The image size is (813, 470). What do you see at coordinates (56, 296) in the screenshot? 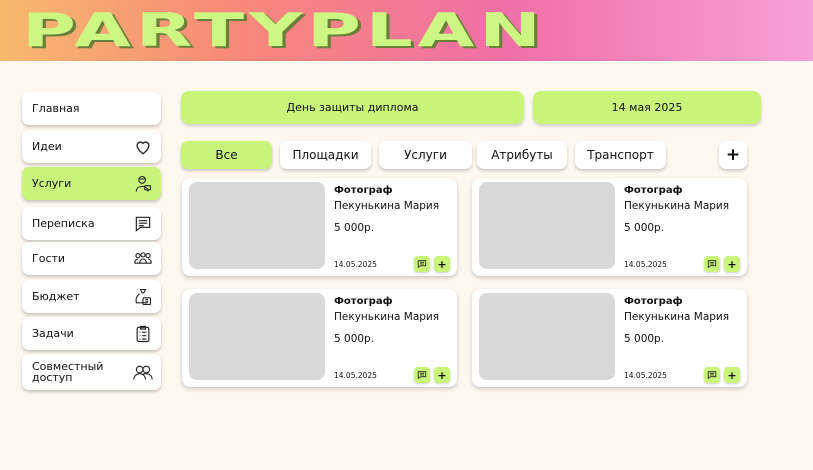
I see `sidebar-item-label: Бюджет` at bounding box center [56, 296].